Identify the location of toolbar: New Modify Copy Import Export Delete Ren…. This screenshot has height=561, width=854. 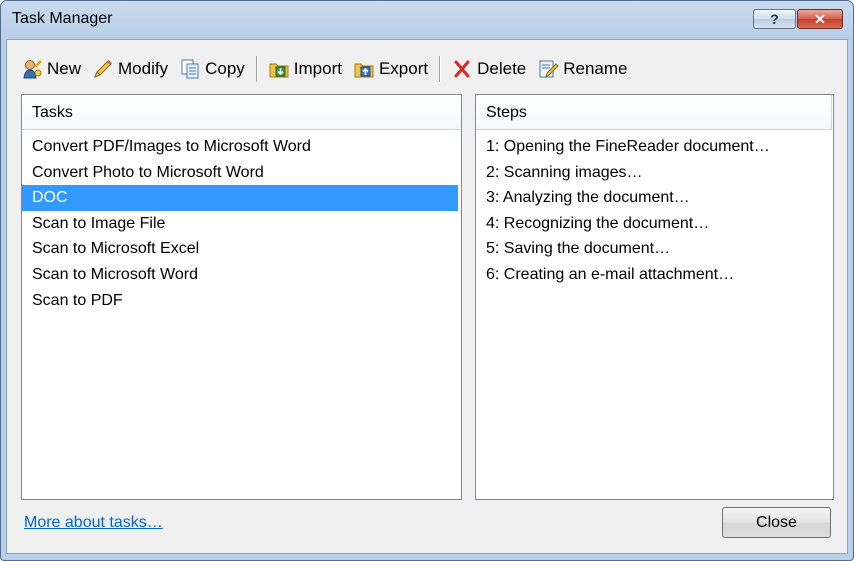
(326, 69).